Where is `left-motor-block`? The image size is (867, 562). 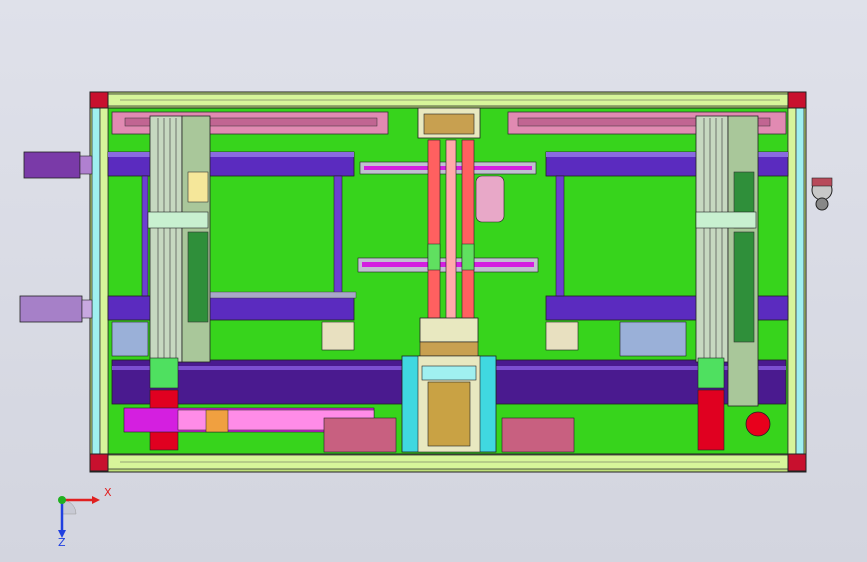 left-motor-block is located at coordinates (130, 339).